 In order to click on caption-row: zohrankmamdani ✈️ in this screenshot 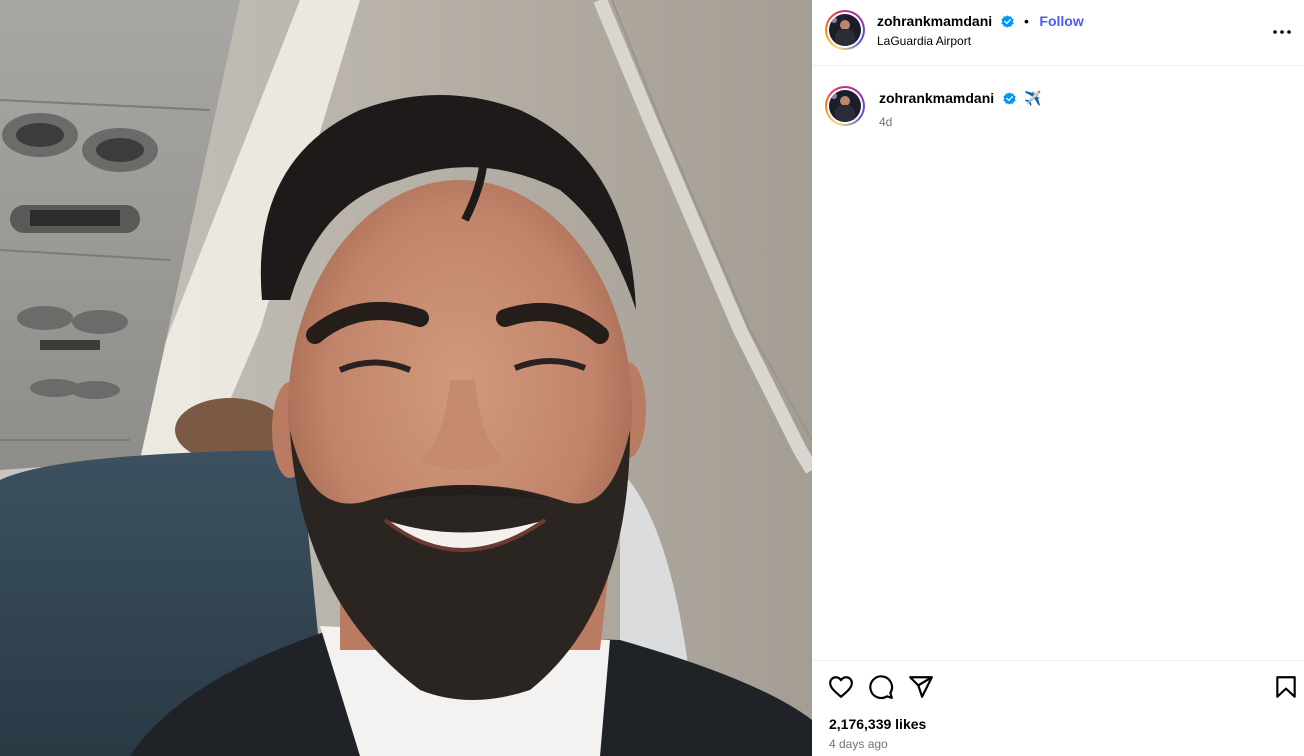, I will do `click(960, 99)`.